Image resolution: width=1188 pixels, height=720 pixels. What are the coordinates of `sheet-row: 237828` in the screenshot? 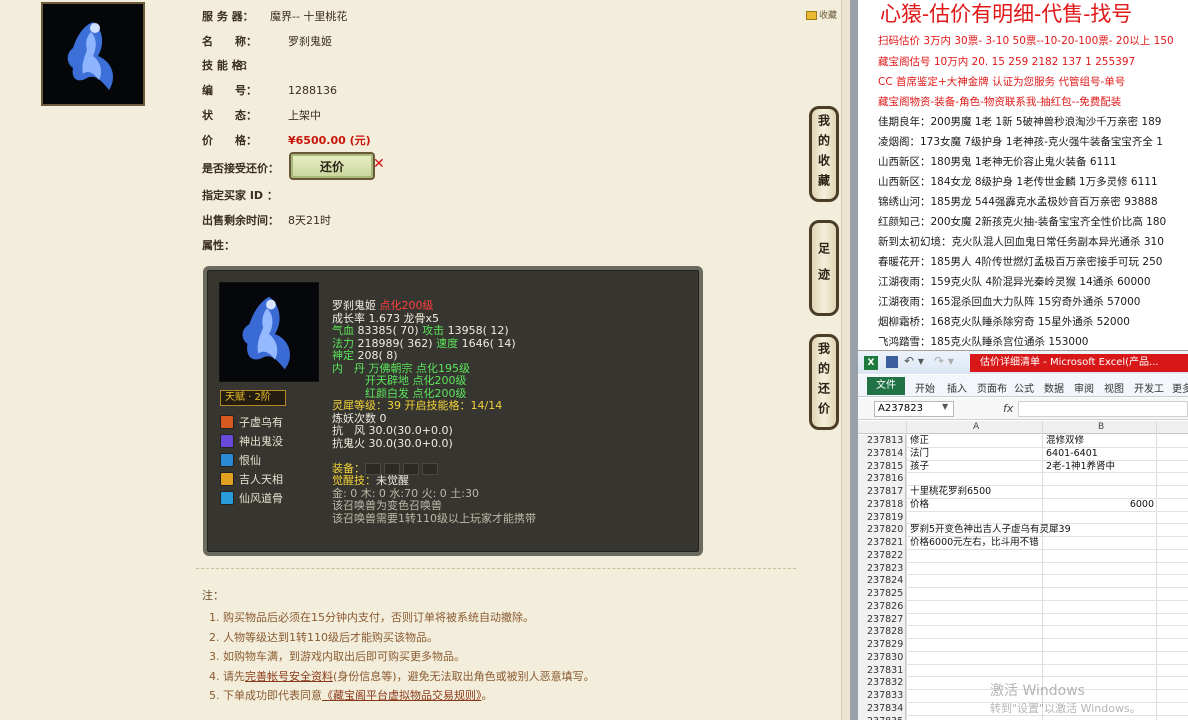 It's located at (1023, 632).